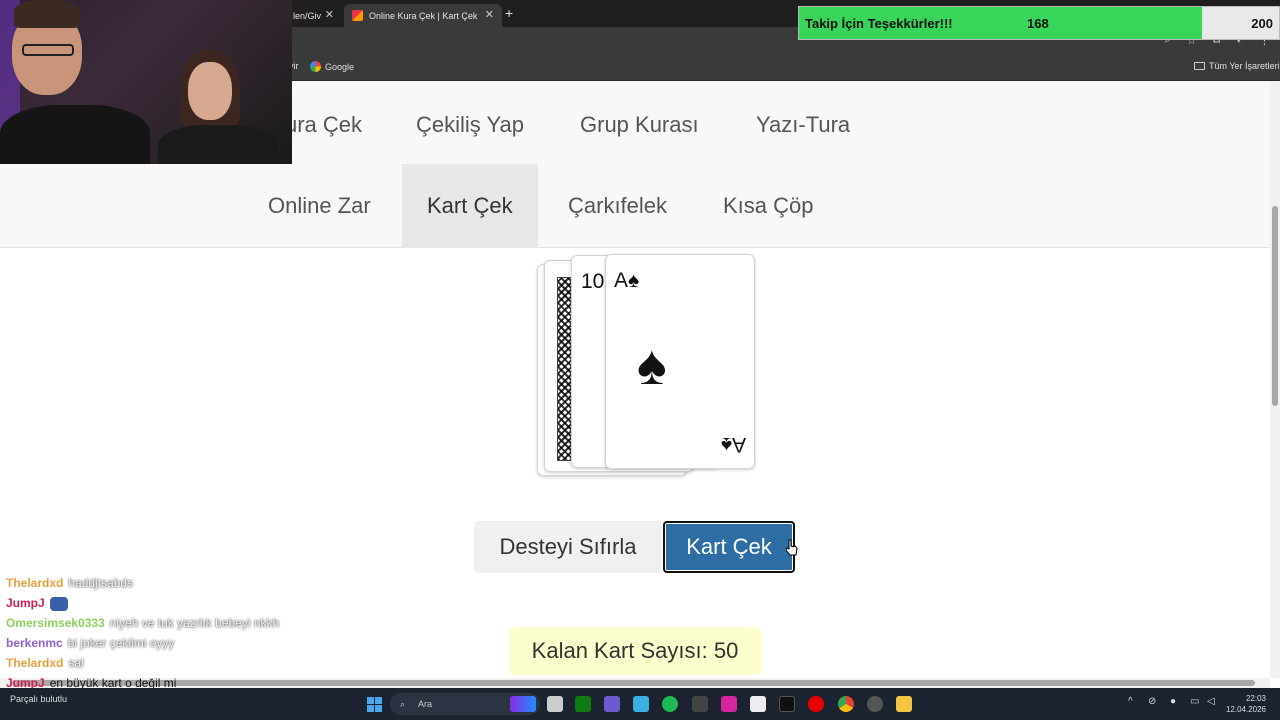 Image resolution: width=1280 pixels, height=720 pixels. I want to click on google-icon, so click(315, 66).